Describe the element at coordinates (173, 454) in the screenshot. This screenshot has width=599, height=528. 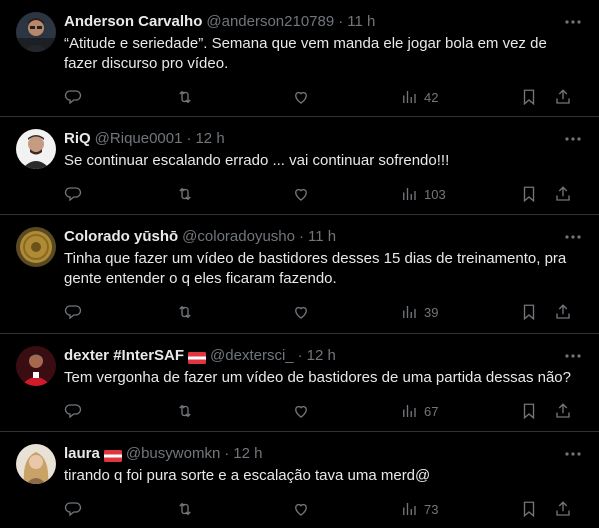
I see `author-handle: @busywomkn` at that location.